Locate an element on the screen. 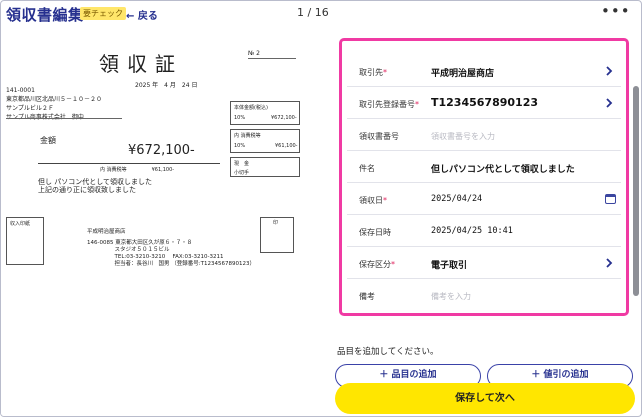 Image resolution: width=642 pixels, height=417 pixels. field-label: 取引先登録番号* is located at coordinates (389, 104).